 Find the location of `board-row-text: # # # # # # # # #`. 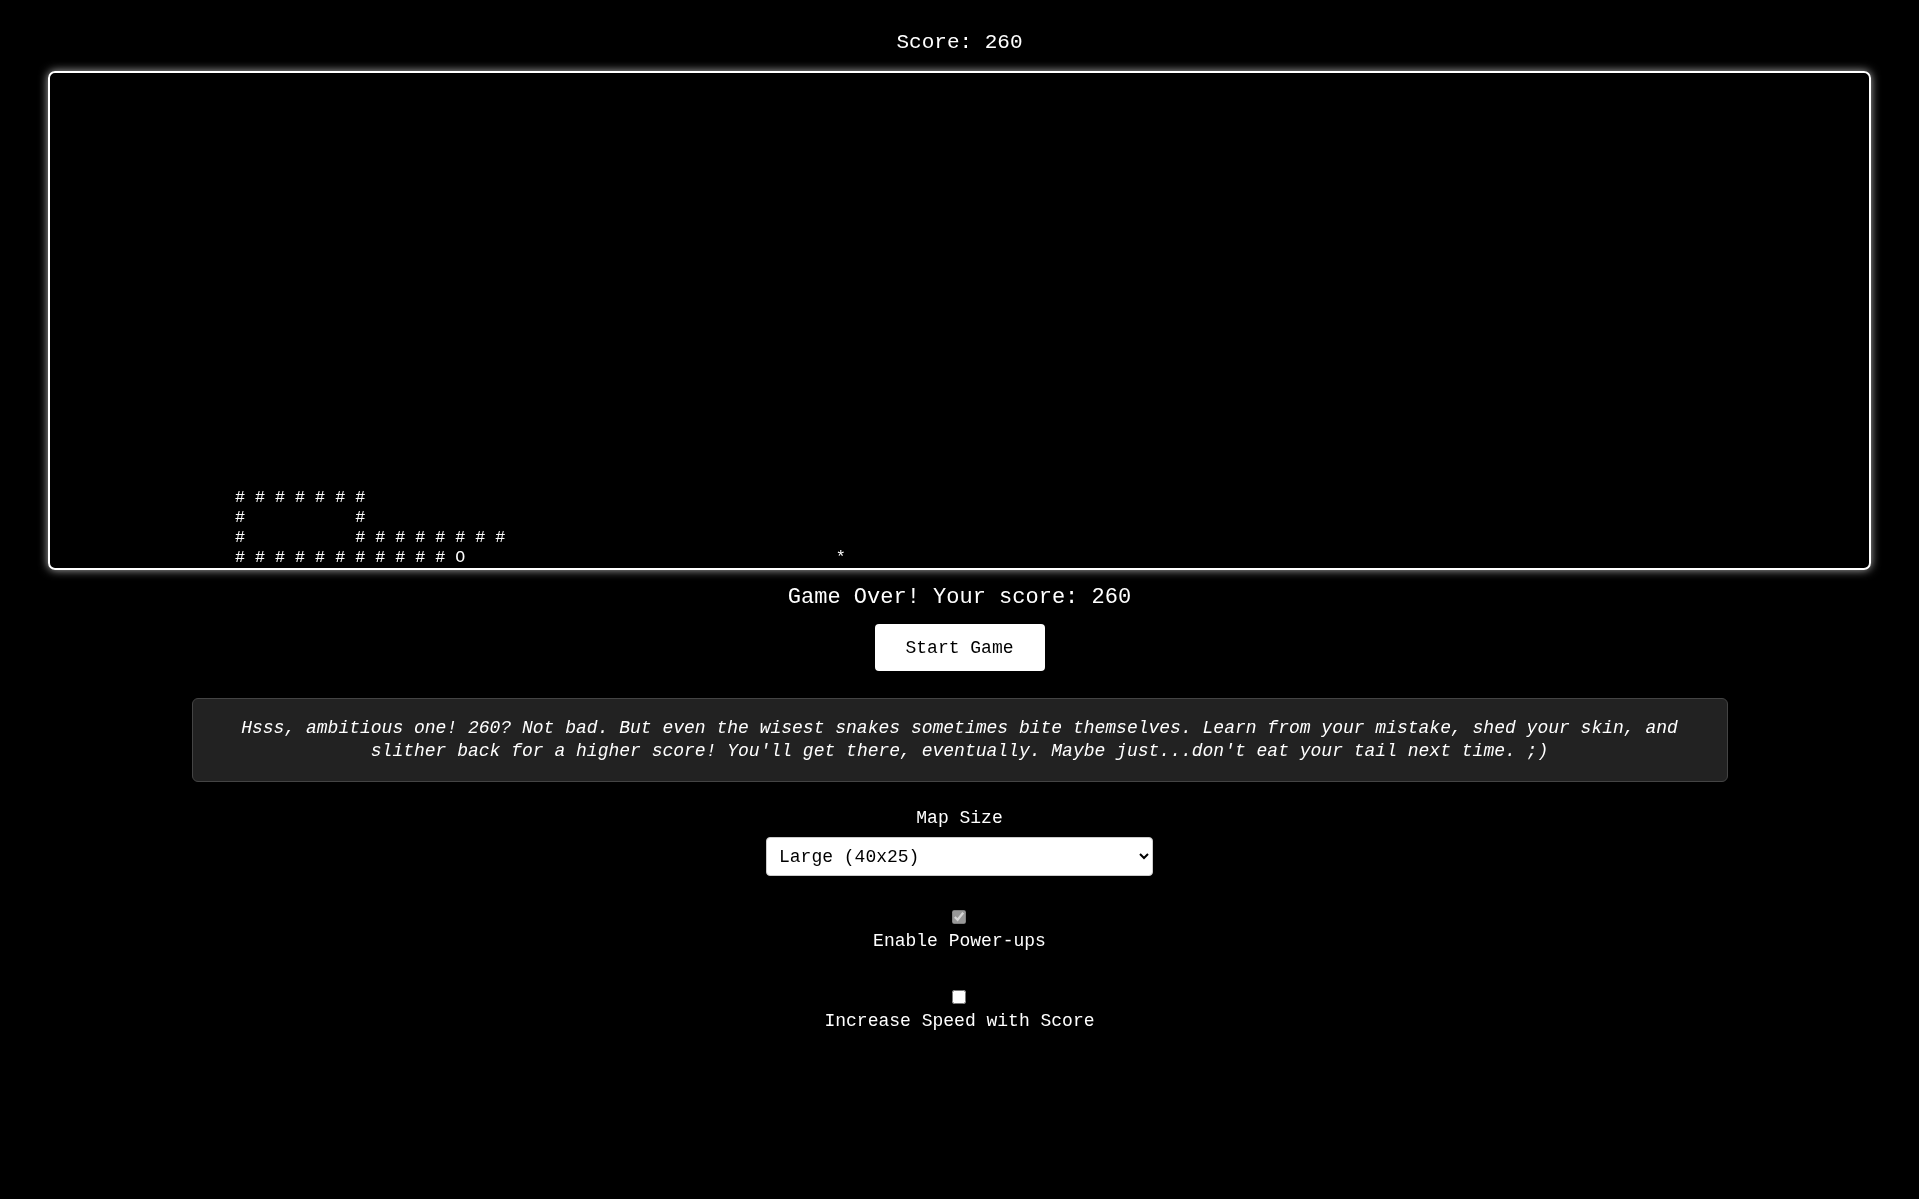

board-row-text: # # # # # # # # # is located at coordinates (371, 538).